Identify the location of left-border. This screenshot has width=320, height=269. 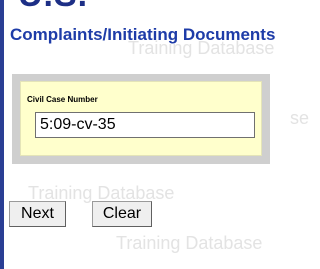
(2, 134).